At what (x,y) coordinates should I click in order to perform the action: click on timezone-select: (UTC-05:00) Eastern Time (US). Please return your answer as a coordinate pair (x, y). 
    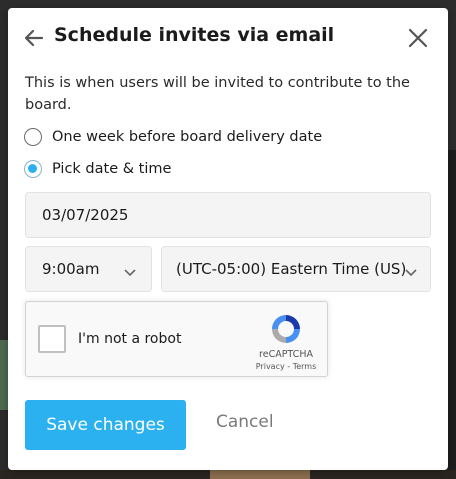
    Looking at the image, I should click on (296, 269).